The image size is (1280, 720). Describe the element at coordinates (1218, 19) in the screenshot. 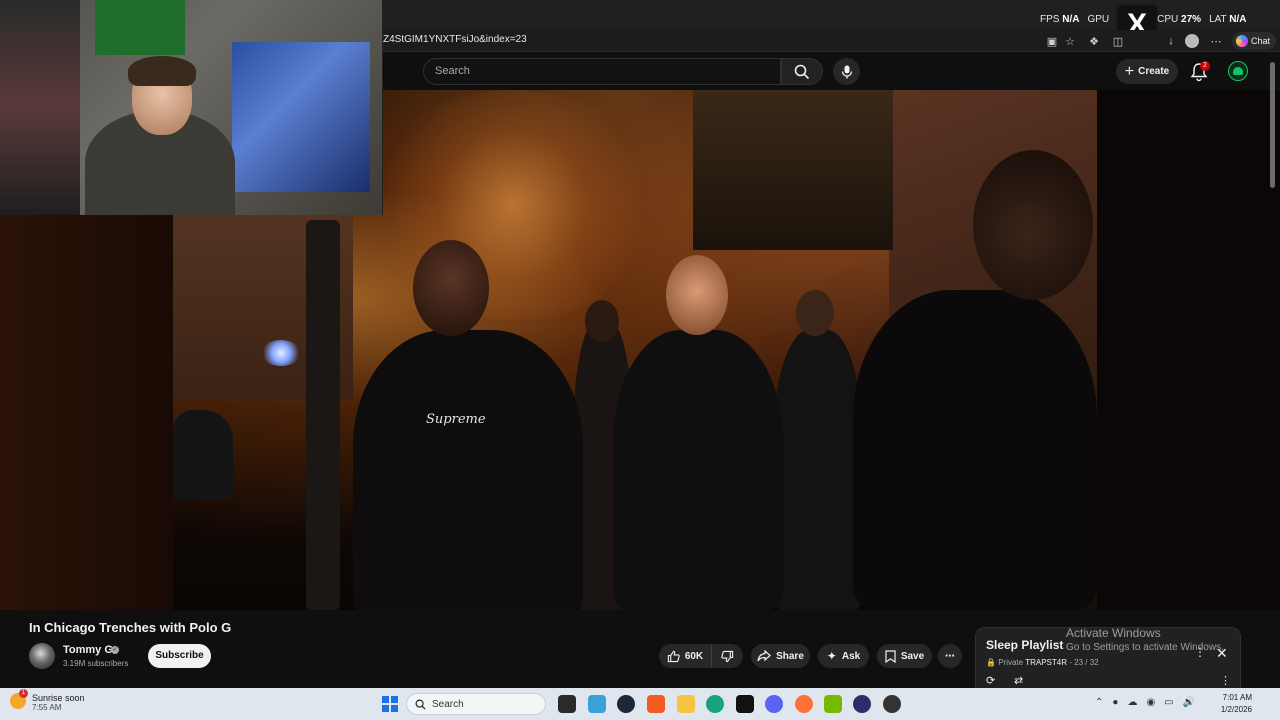

I see `lat-label: LAT` at that location.